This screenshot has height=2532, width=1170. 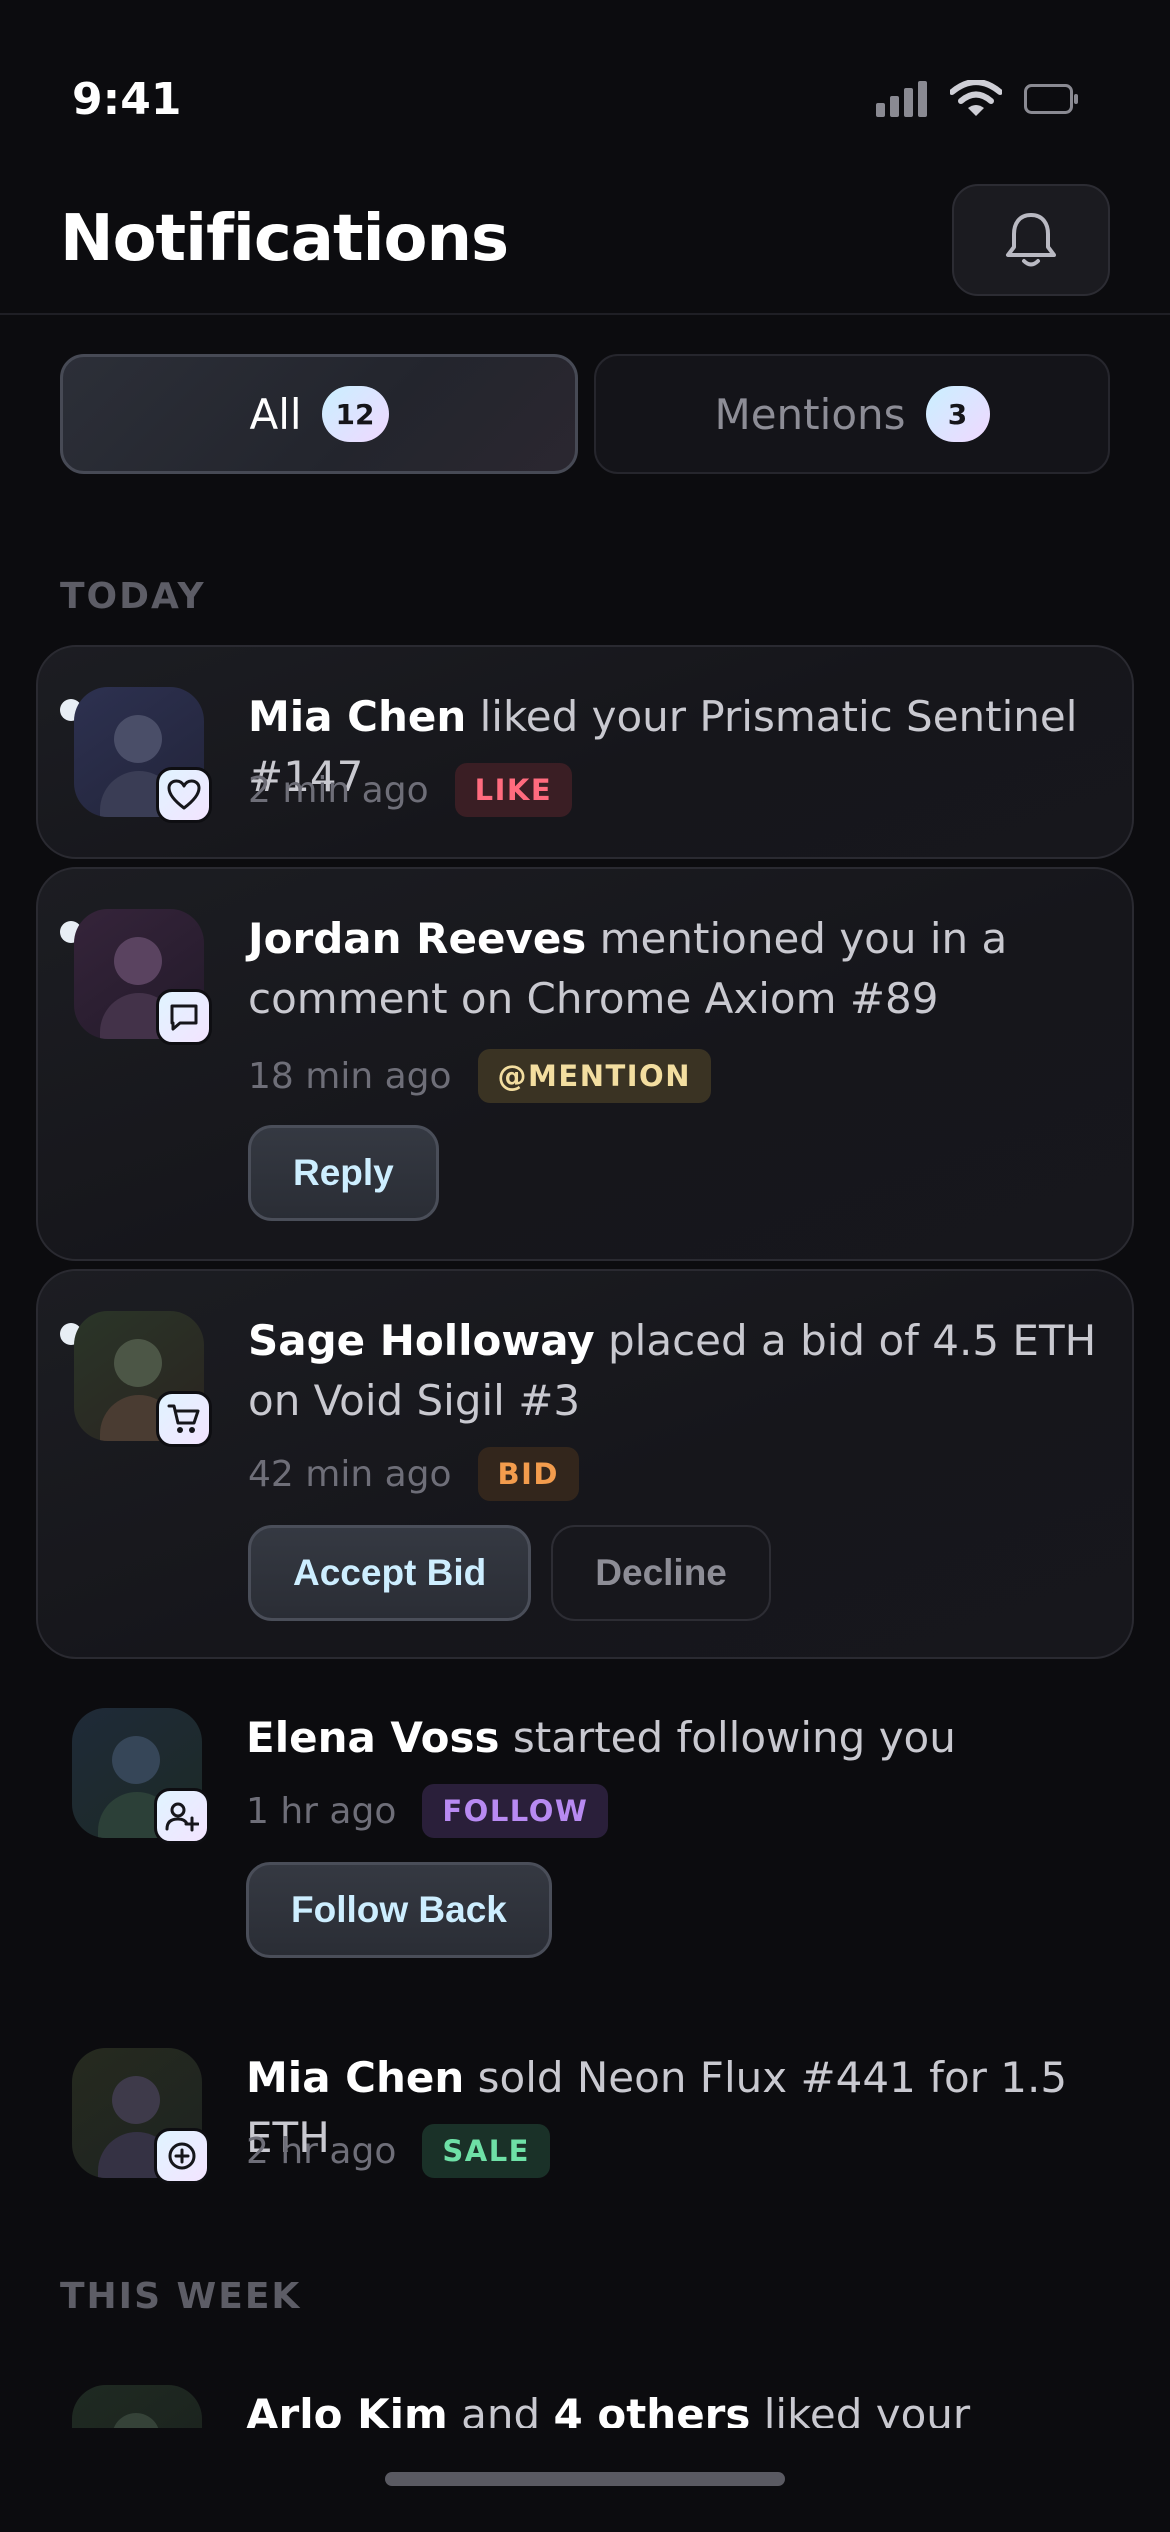 I want to click on status-time: 9:41, so click(x=127, y=99).